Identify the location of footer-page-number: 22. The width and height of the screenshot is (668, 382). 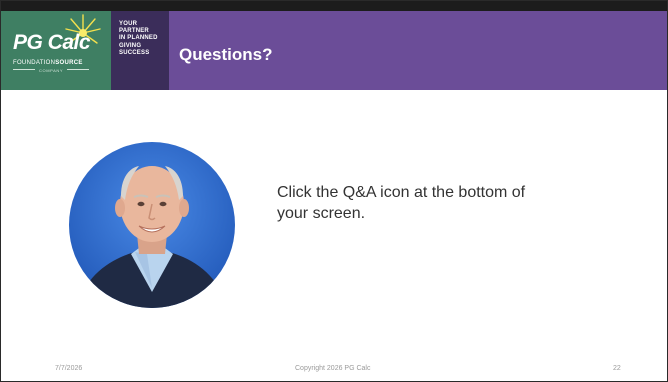
(617, 368).